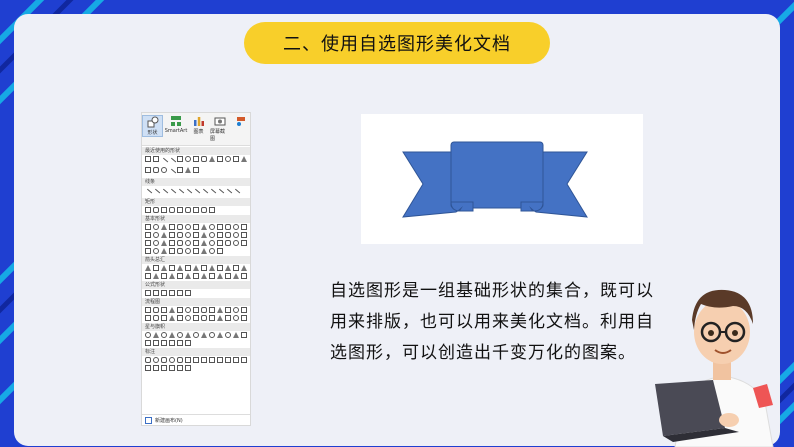 This screenshot has width=794, height=447. Describe the element at coordinates (714, 368) in the screenshot. I see `character-with-laptop` at that location.